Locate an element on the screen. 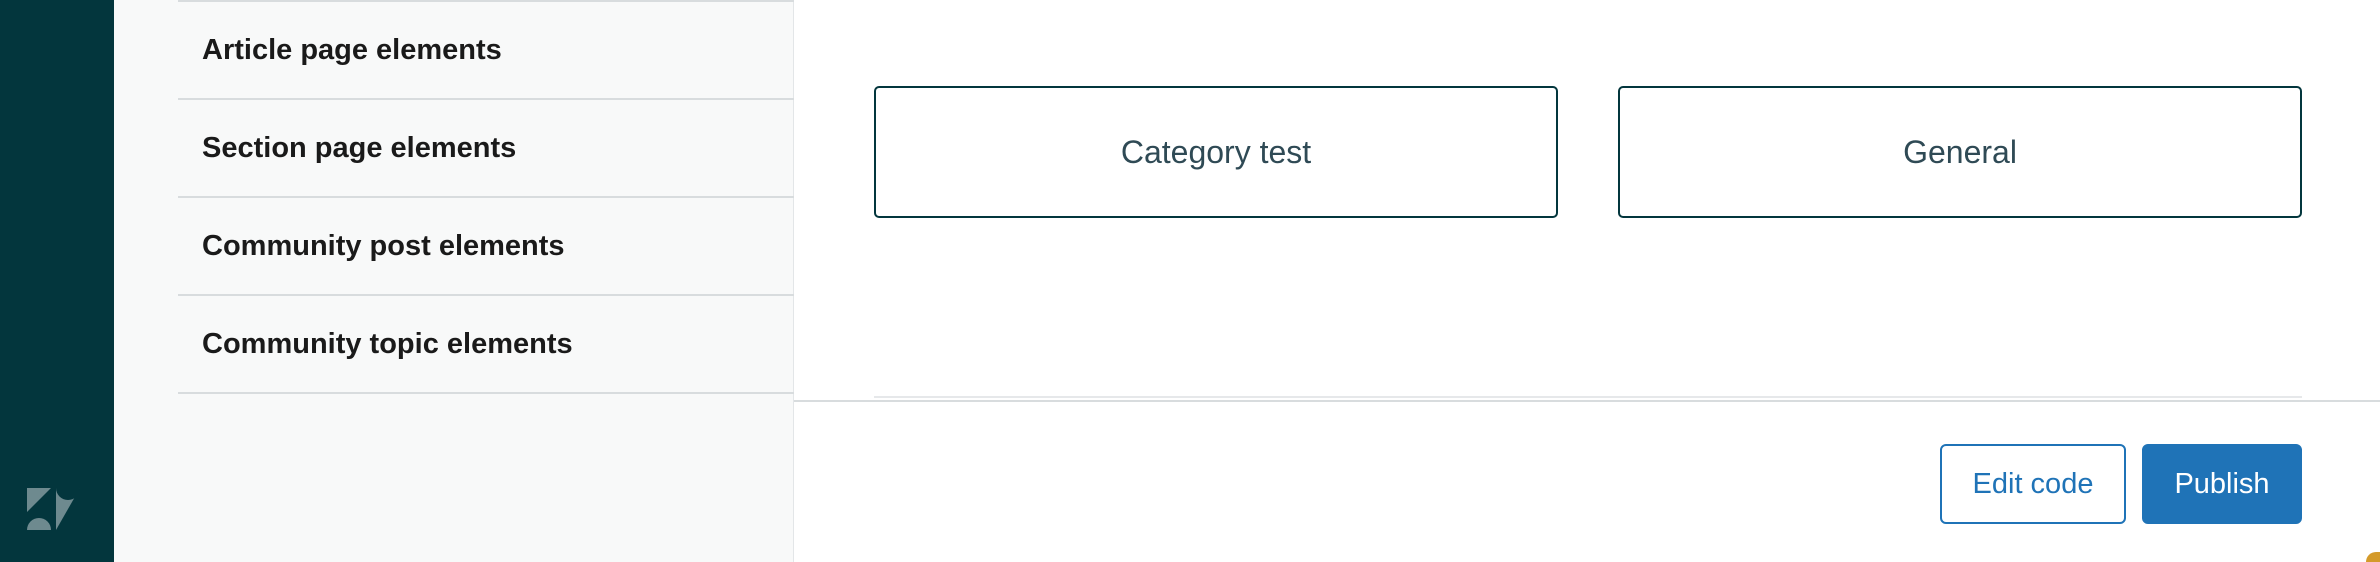 The height and width of the screenshot is (562, 2380). publish-button: Publish is located at coordinates (2222, 484).